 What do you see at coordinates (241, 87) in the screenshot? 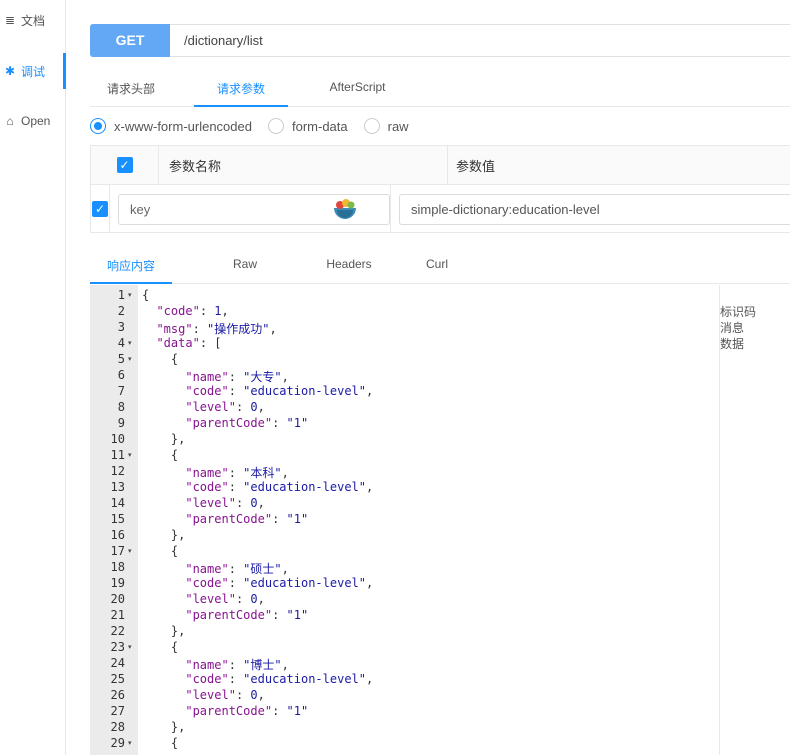
I see `tab-request-params: 请求参数` at bounding box center [241, 87].